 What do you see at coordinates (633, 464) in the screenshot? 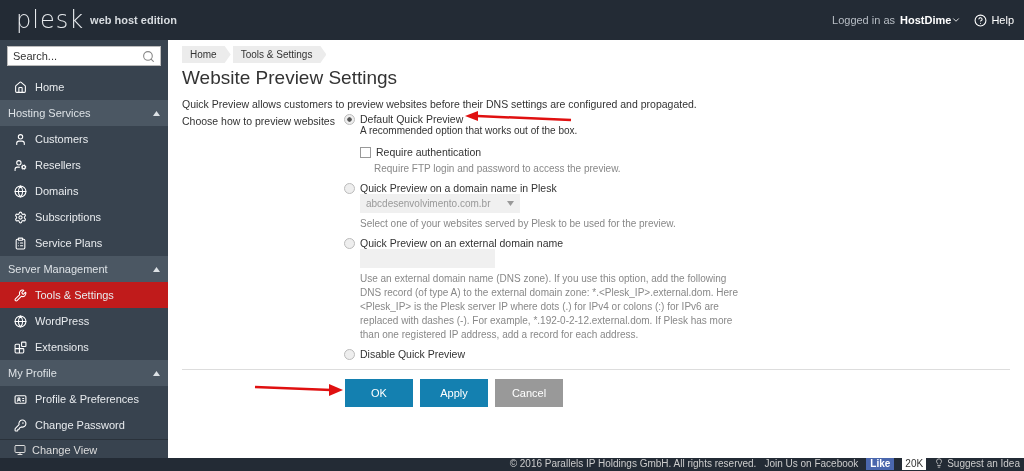
I see `copyright-text: © 2016 Parallels IP Holdings GmbH. All rights reserved.` at bounding box center [633, 464].